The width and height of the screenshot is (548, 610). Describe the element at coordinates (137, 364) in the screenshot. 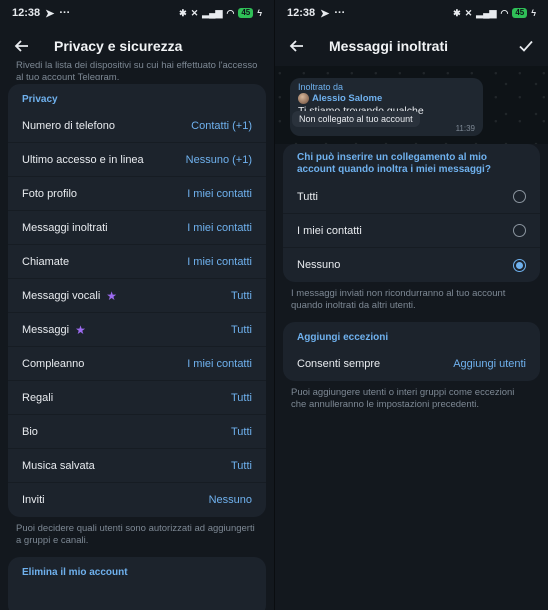

I see `privacy-row: Compleanno I miei contatti` at that location.